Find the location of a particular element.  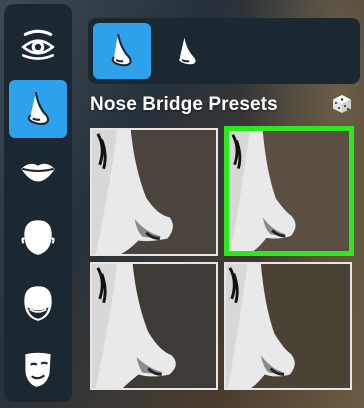

sidebar-item-face-shape is located at coordinates (38, 237).